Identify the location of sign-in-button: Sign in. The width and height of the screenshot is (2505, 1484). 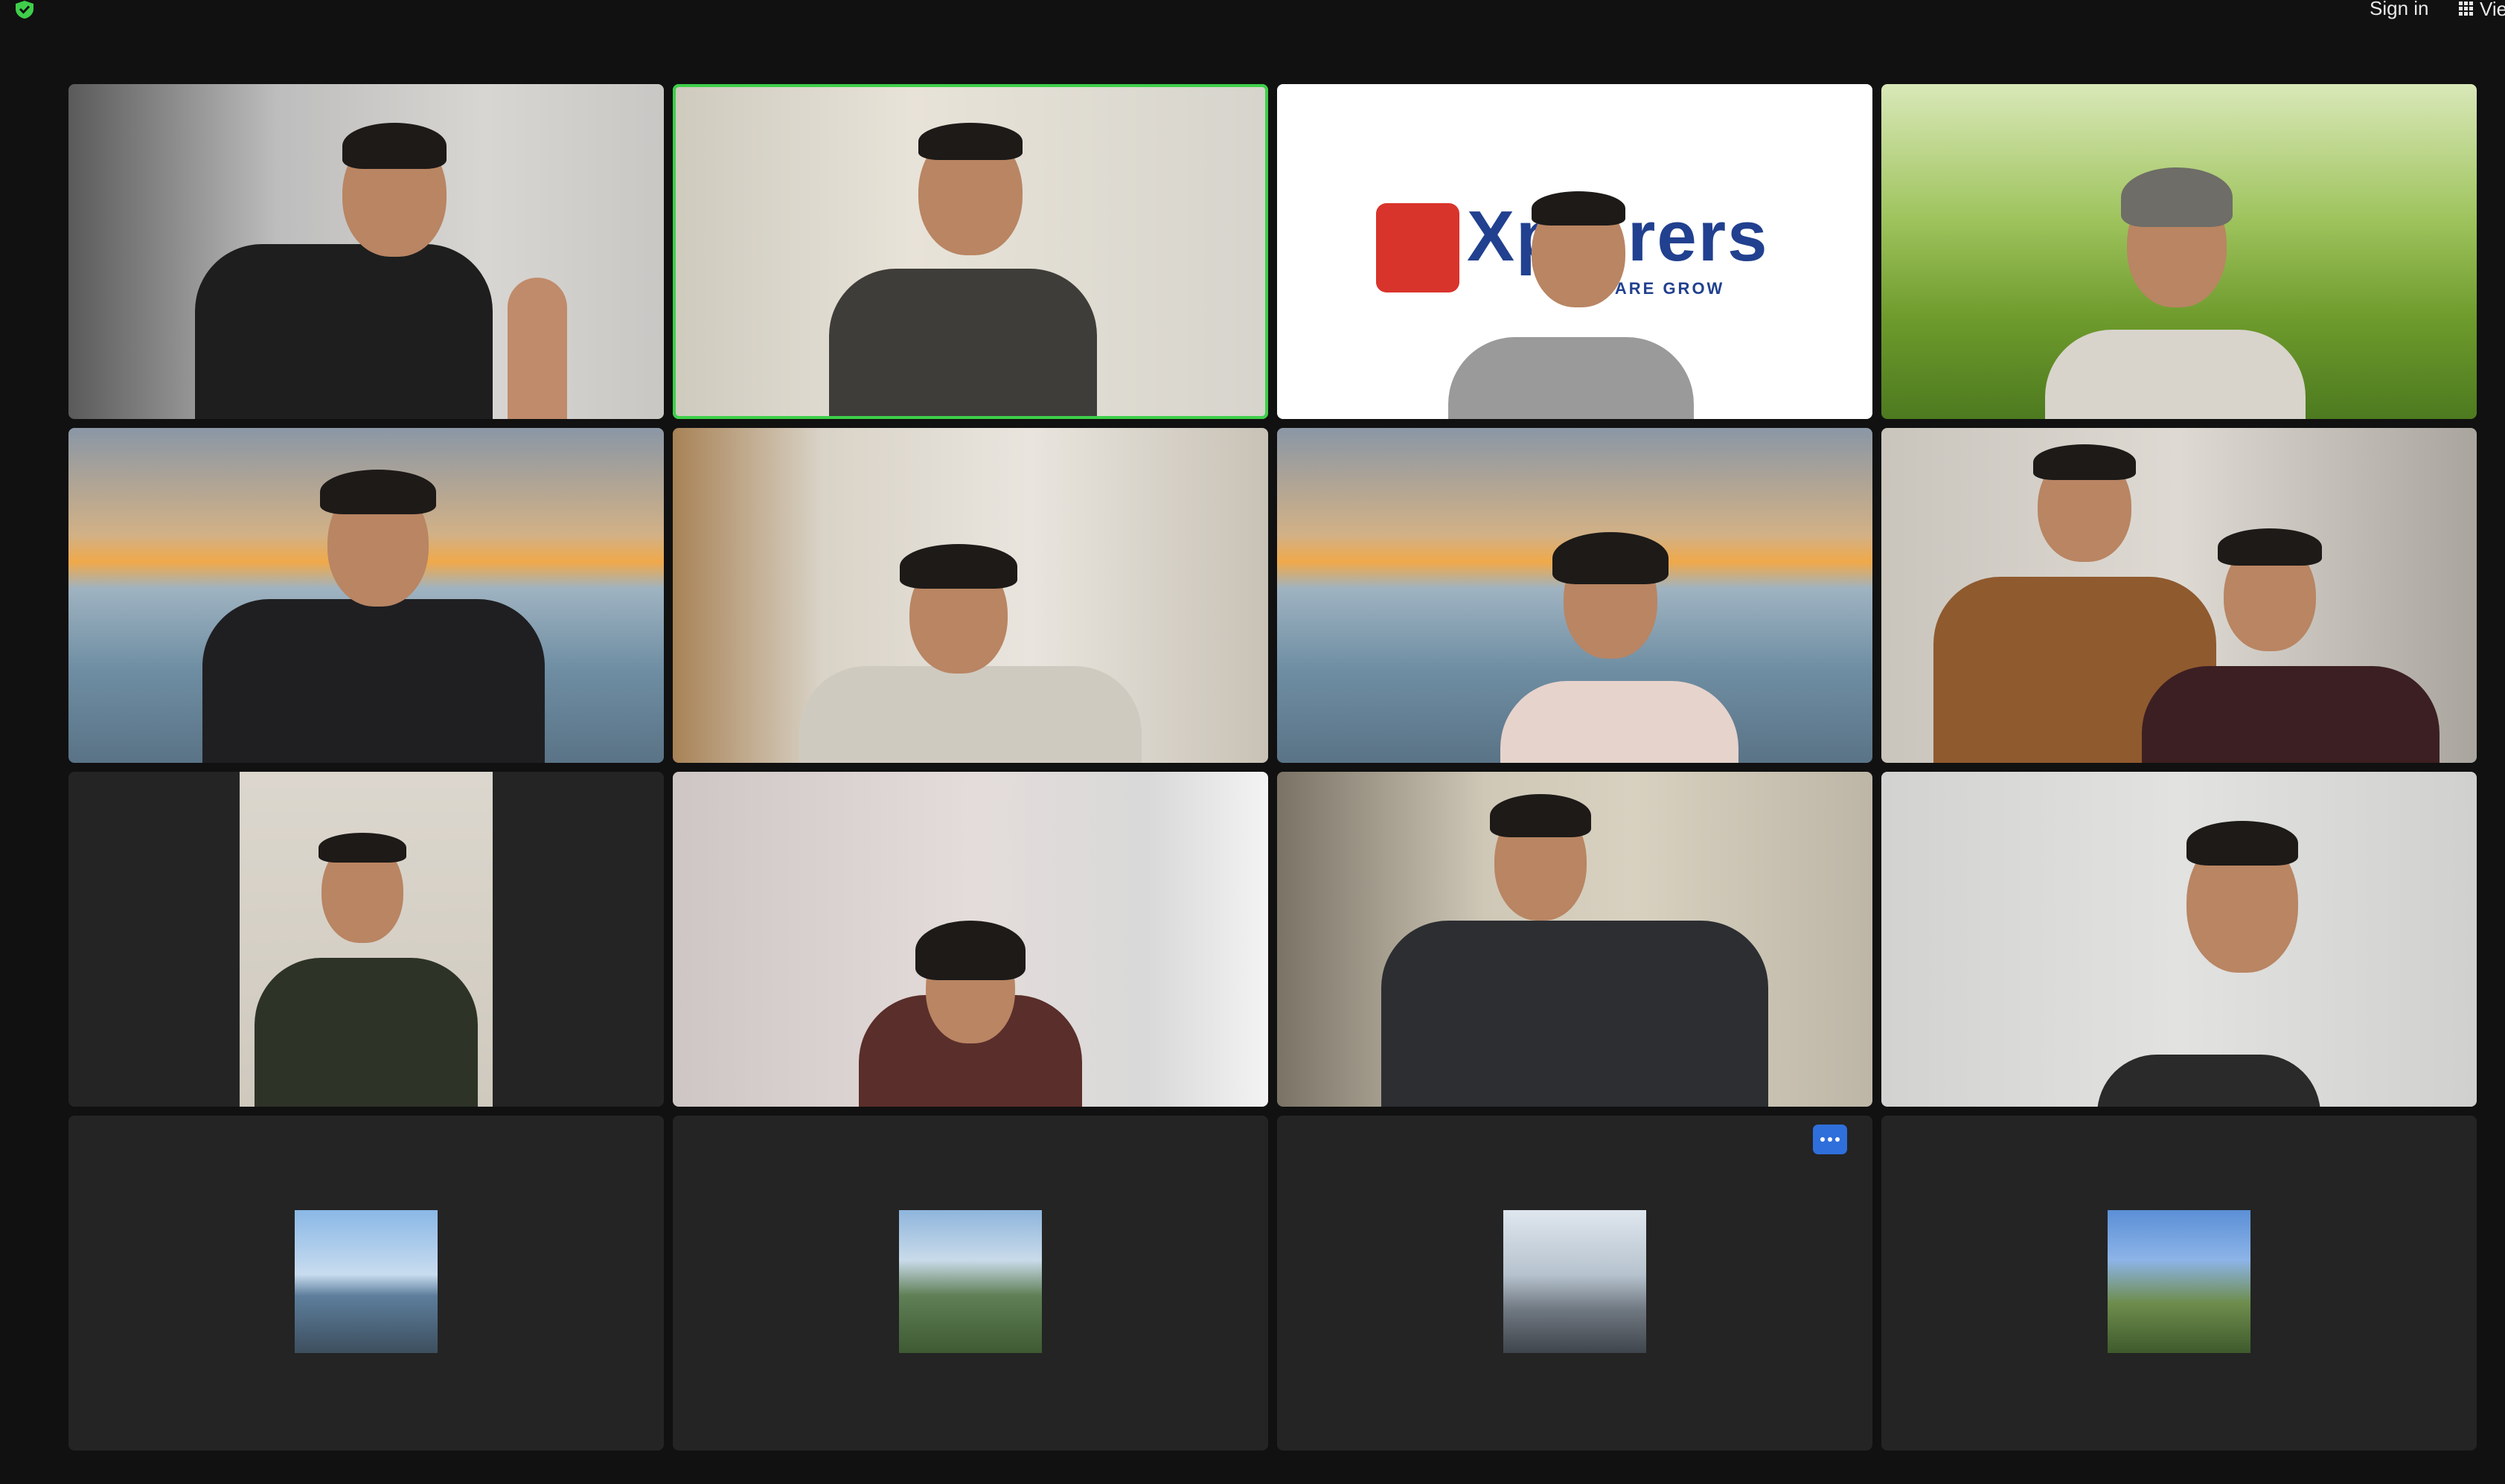
(2399, 10).